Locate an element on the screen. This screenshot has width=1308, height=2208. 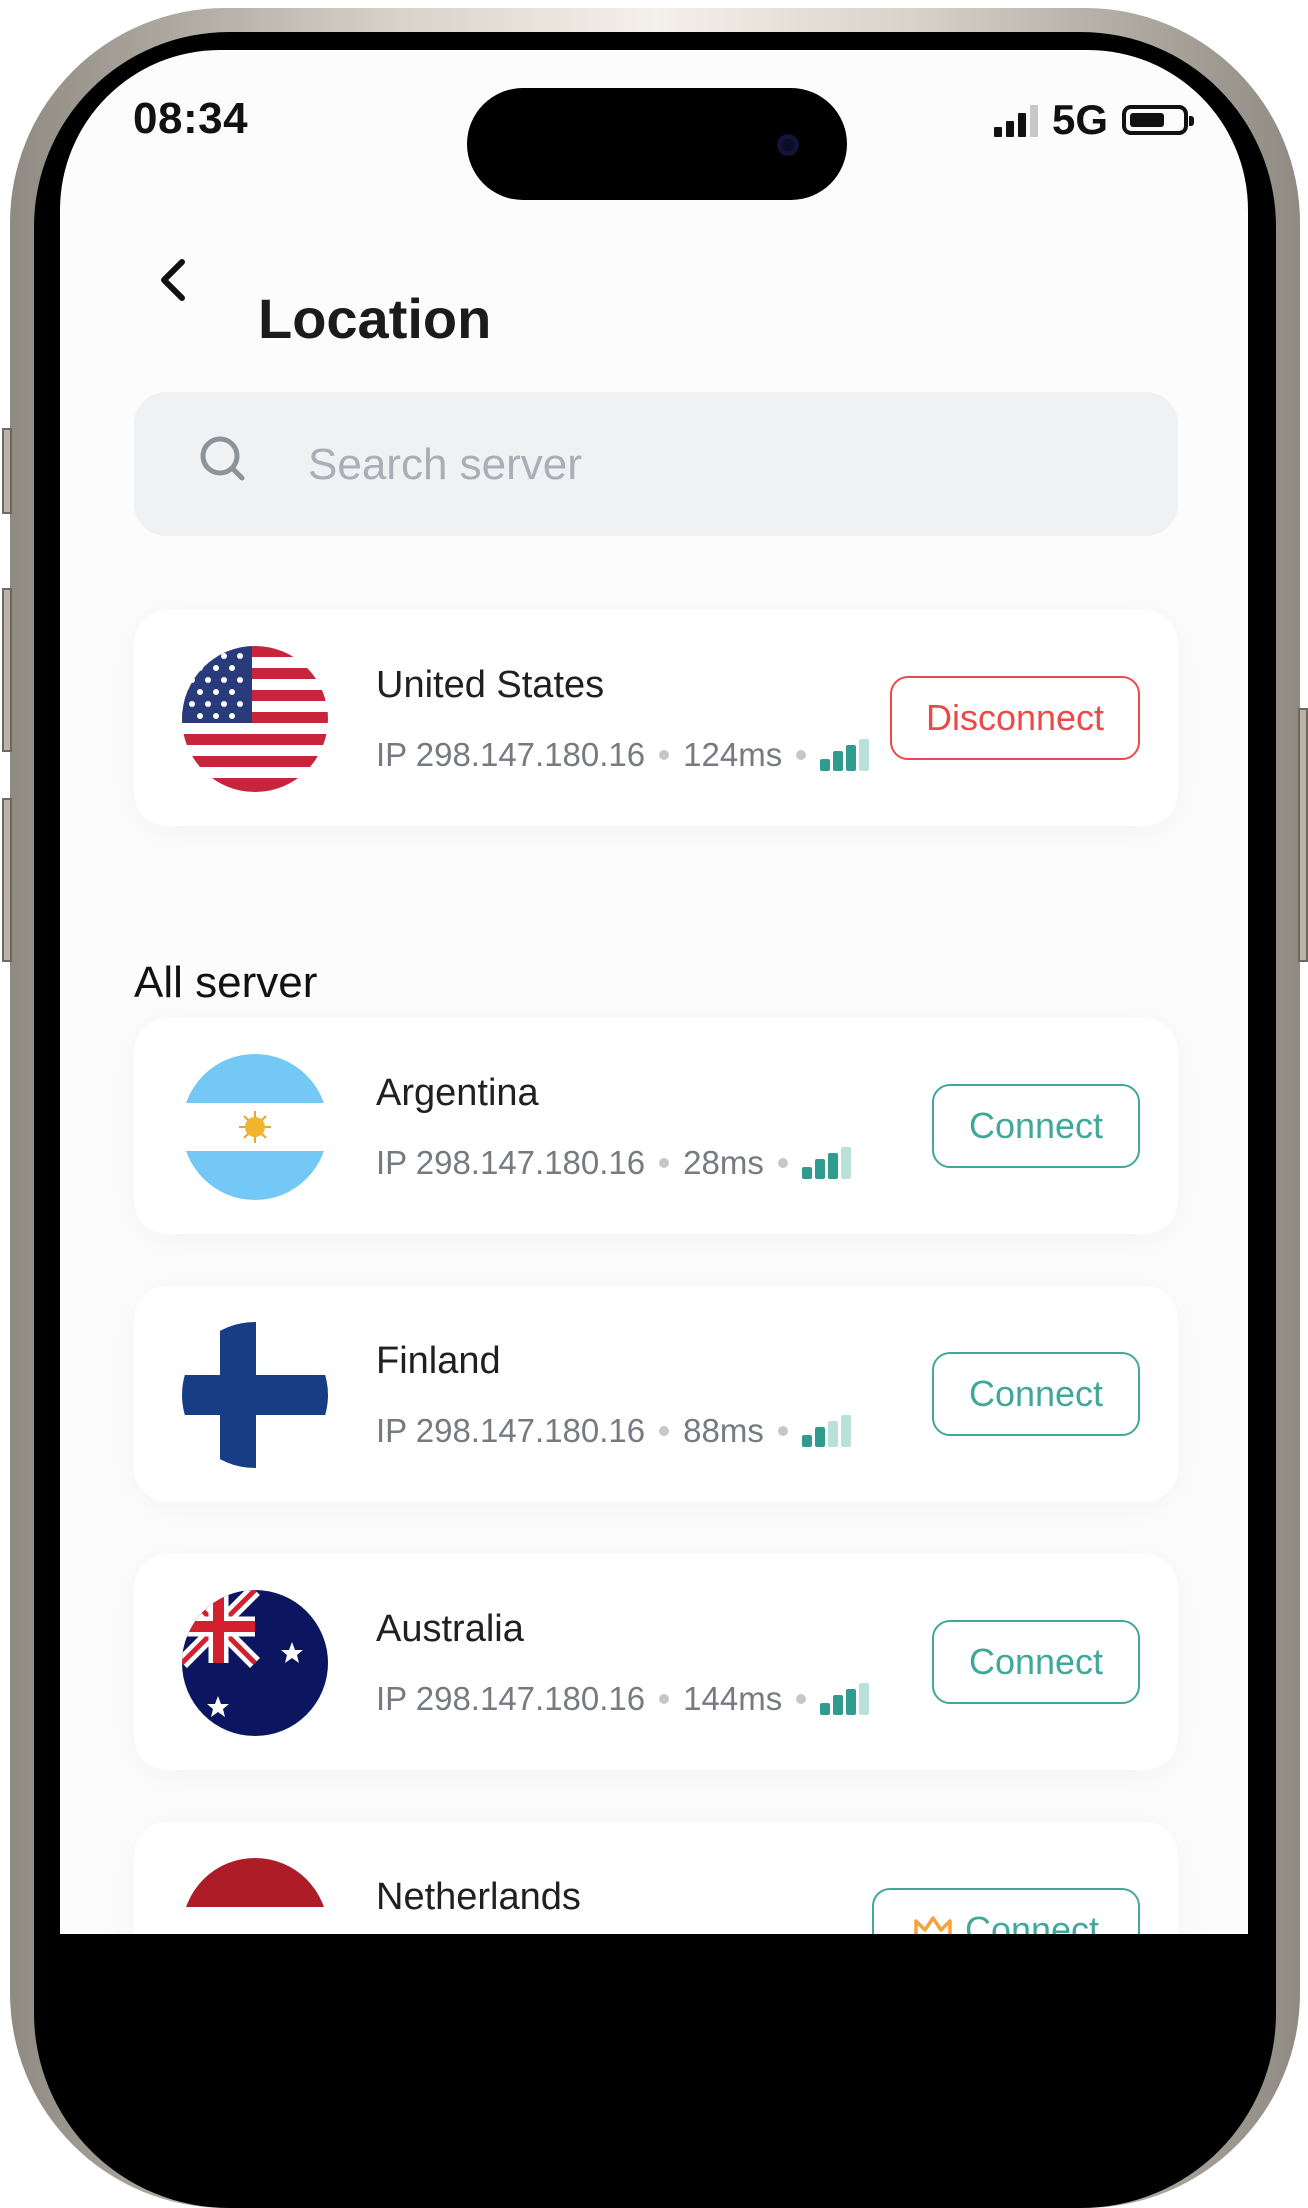
server-meta: IP 298.147.180.16 124ms is located at coordinates (623, 755).